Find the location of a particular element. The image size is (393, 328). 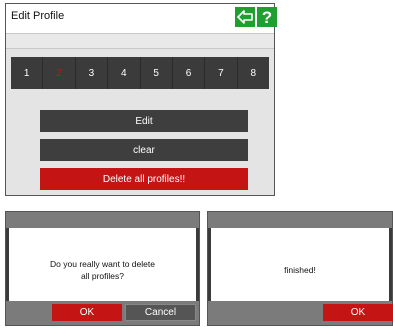

window-title: Edit Profile is located at coordinates (38, 16).